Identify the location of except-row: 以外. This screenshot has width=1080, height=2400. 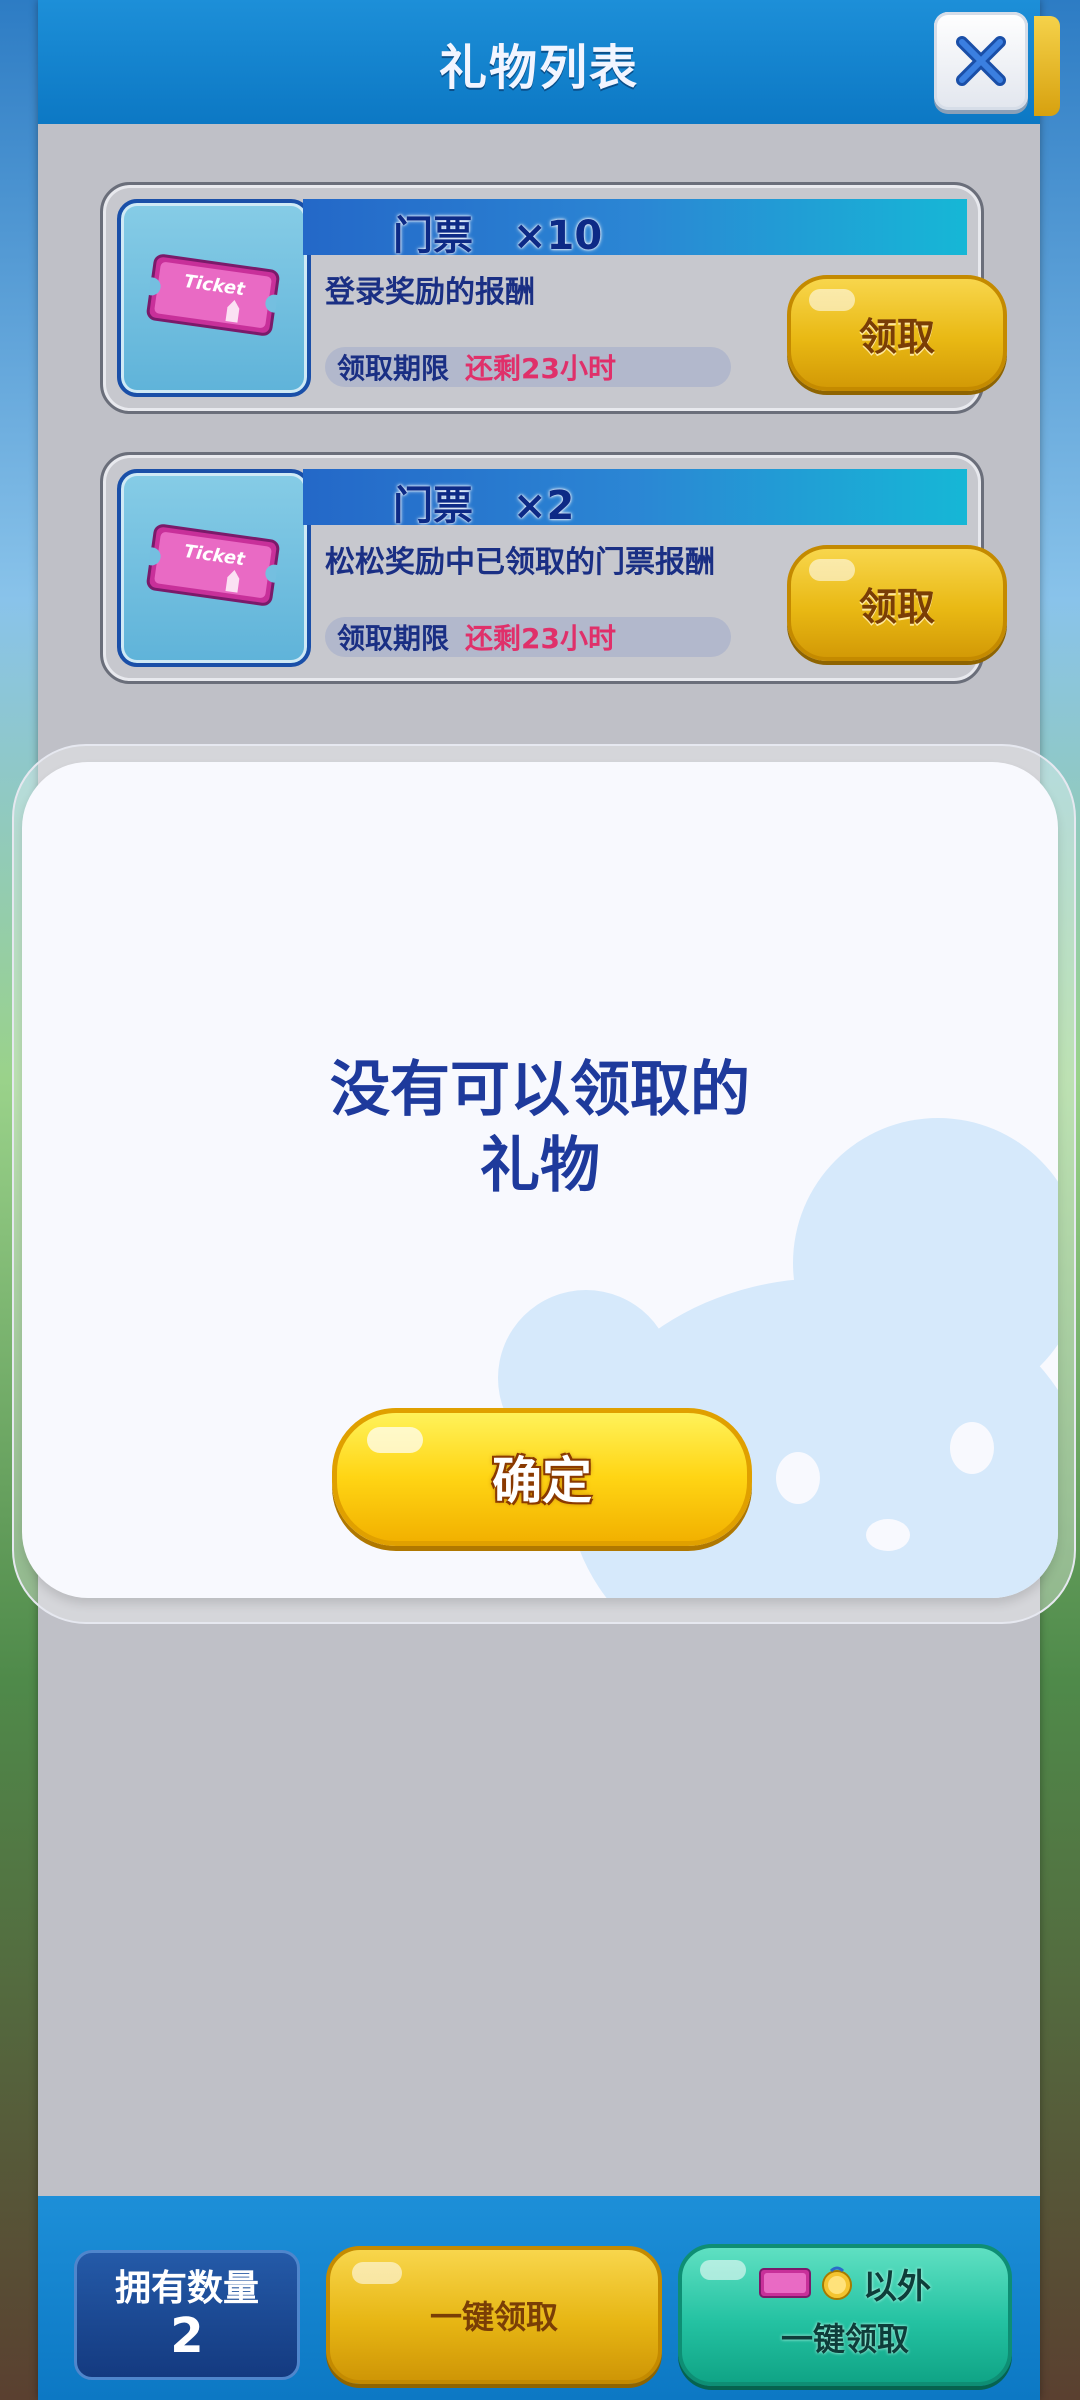
(845, 2283).